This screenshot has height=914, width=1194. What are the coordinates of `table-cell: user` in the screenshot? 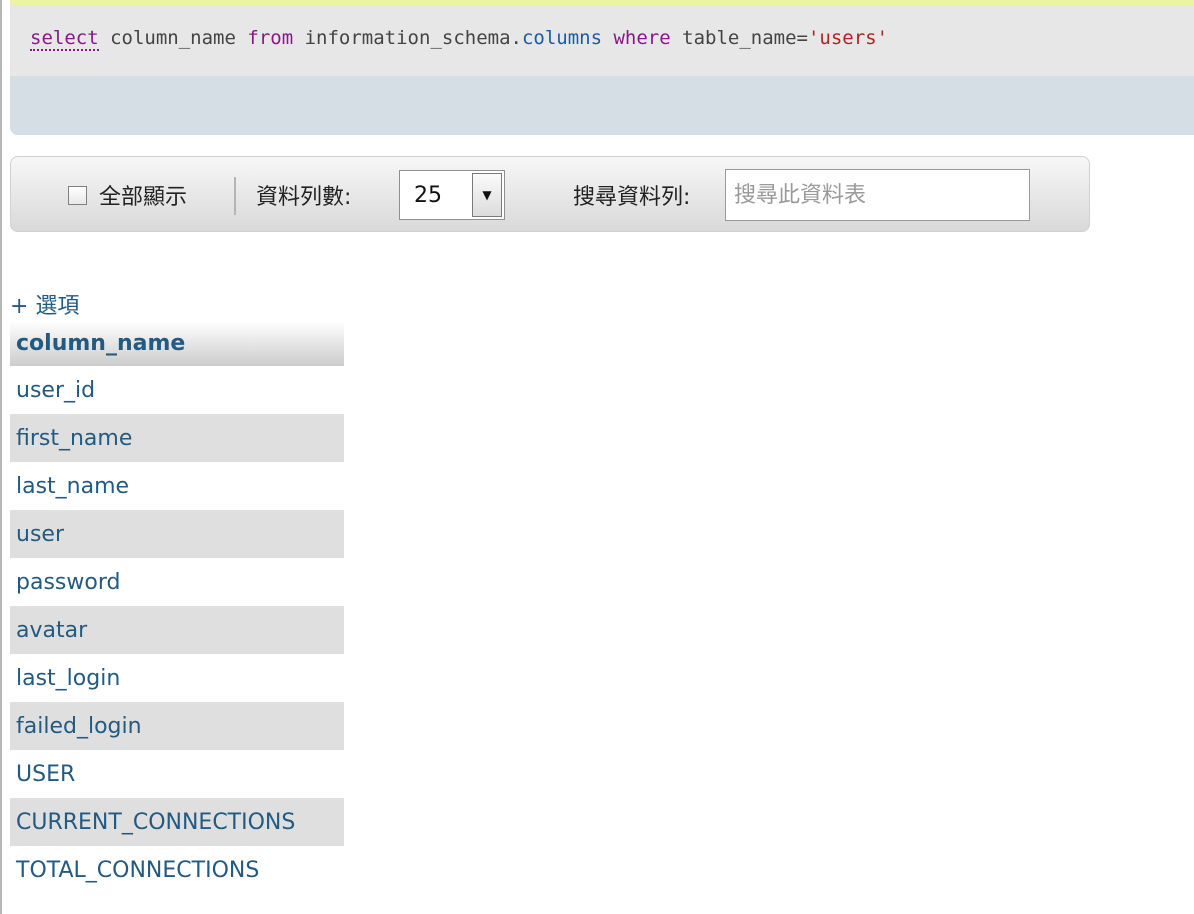 It's located at (177, 534).